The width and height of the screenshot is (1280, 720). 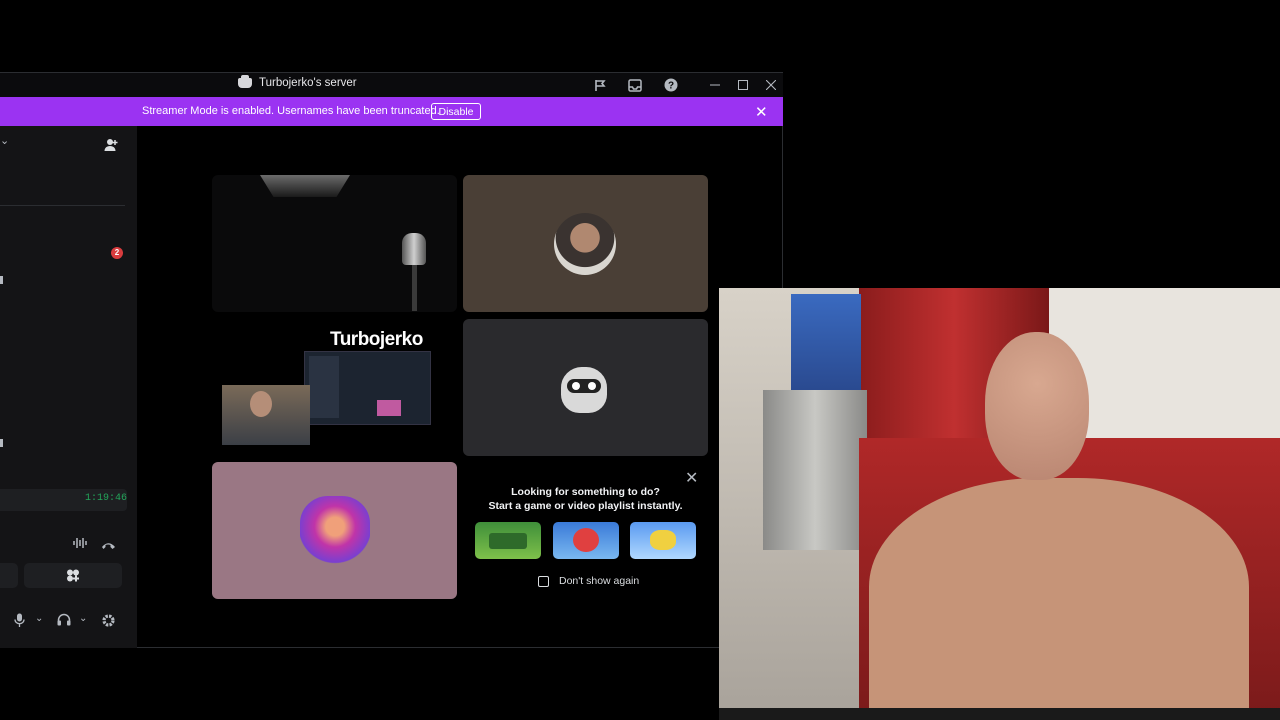 I want to click on disconnect-call-icon, so click(x=108, y=545).